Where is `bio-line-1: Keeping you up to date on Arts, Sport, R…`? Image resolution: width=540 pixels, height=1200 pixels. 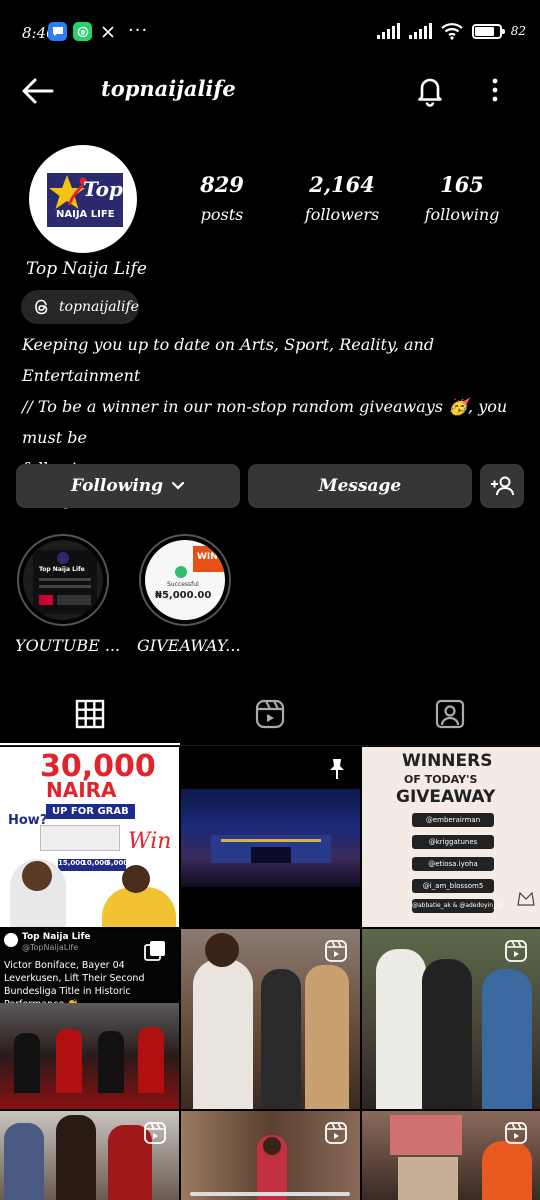
bio-line-1: Keeping you up to date on Arts, Sport, R… is located at coordinates (228, 360).